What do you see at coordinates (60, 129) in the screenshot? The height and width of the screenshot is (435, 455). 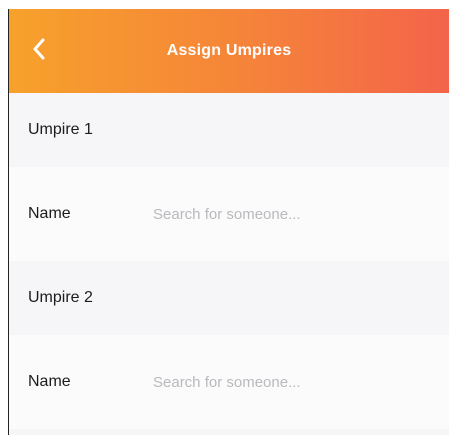 I see `section-label: Umpire 1` at bounding box center [60, 129].